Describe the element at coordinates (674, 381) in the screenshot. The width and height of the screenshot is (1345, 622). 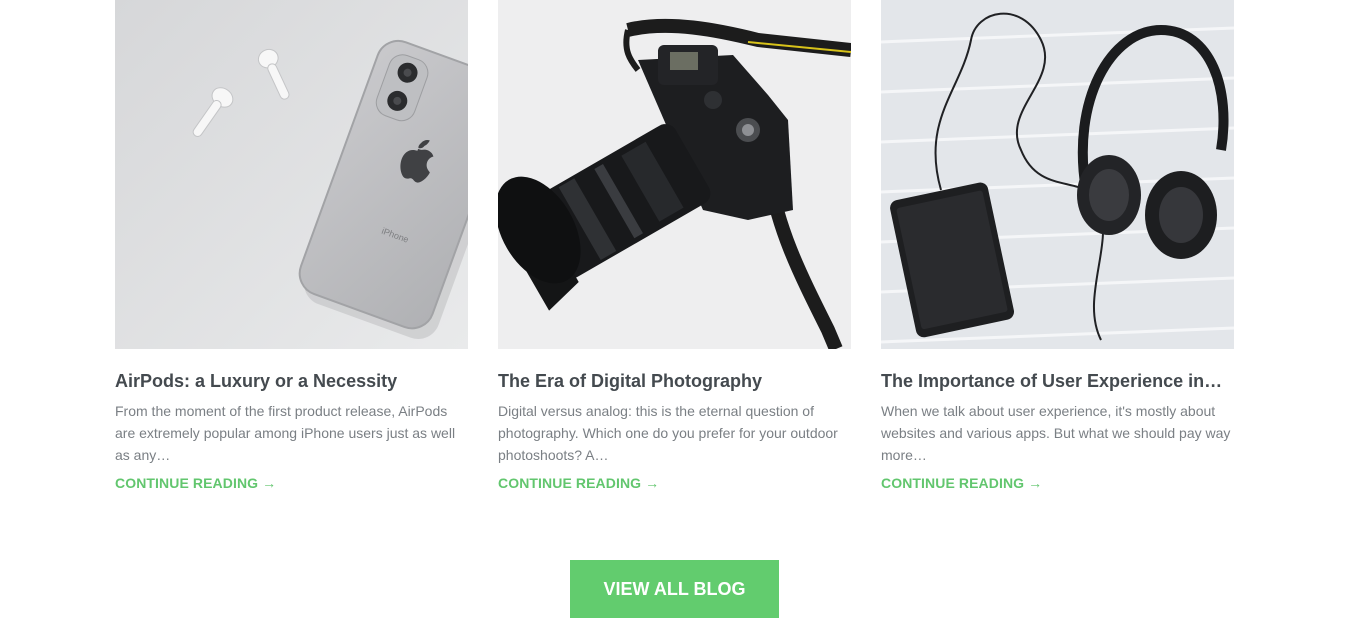
I see `post-title: The Era of Digital Photography` at that location.